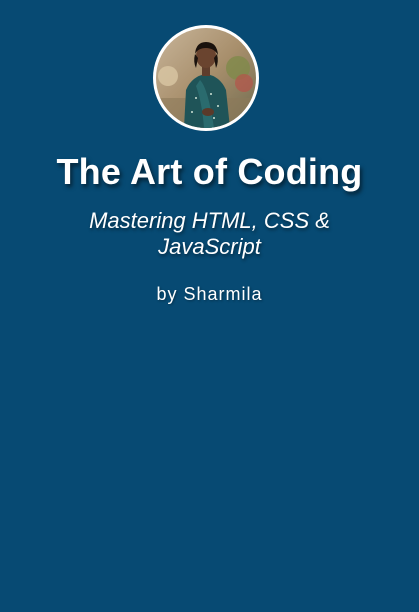 Image resolution: width=419 pixels, height=612 pixels. I want to click on author-photo, so click(206, 78).